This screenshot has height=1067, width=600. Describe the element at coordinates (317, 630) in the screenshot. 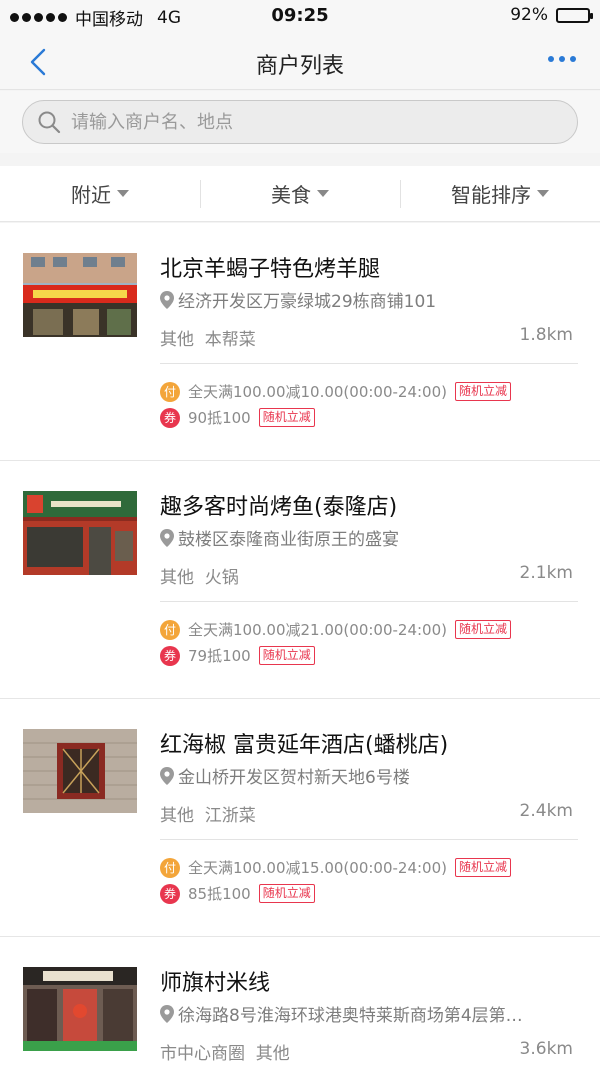

I see `promo-pay-text: 全天满100.00减21.00(00:00-24:00)` at that location.